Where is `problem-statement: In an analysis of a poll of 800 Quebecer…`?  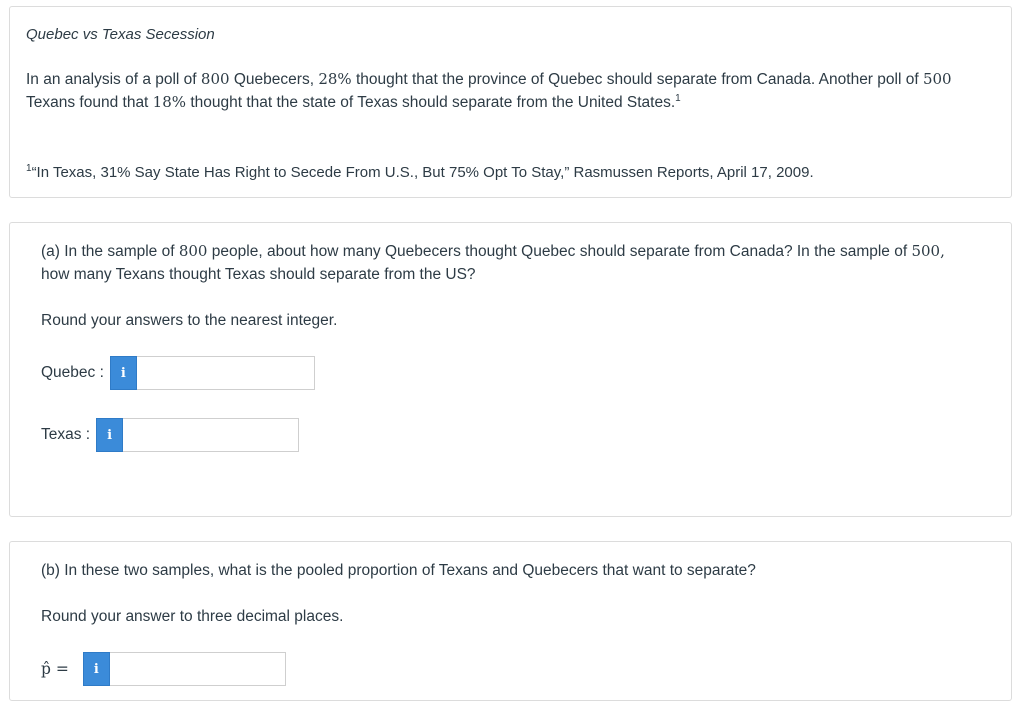 problem-statement: In an analysis of a poll of 800 Quebecer… is located at coordinates (489, 90).